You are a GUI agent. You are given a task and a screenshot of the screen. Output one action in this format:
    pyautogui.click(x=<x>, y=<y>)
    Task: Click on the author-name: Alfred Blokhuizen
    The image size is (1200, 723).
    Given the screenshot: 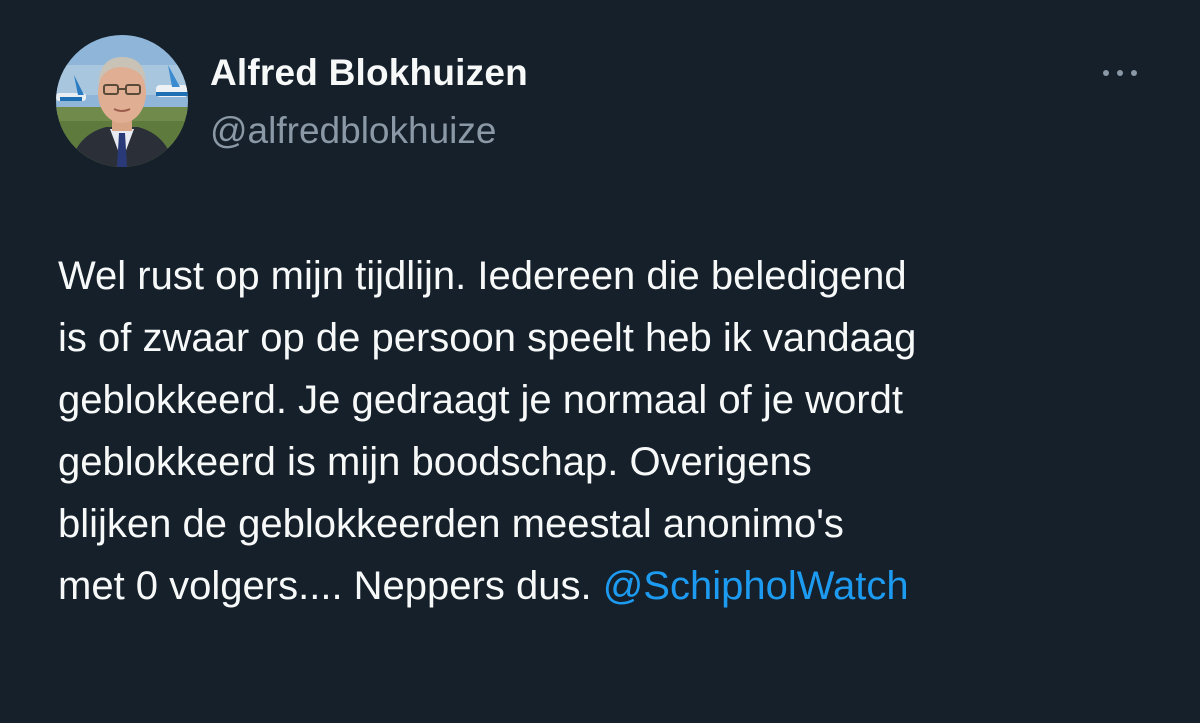 What is the action you would take?
    pyautogui.click(x=369, y=73)
    